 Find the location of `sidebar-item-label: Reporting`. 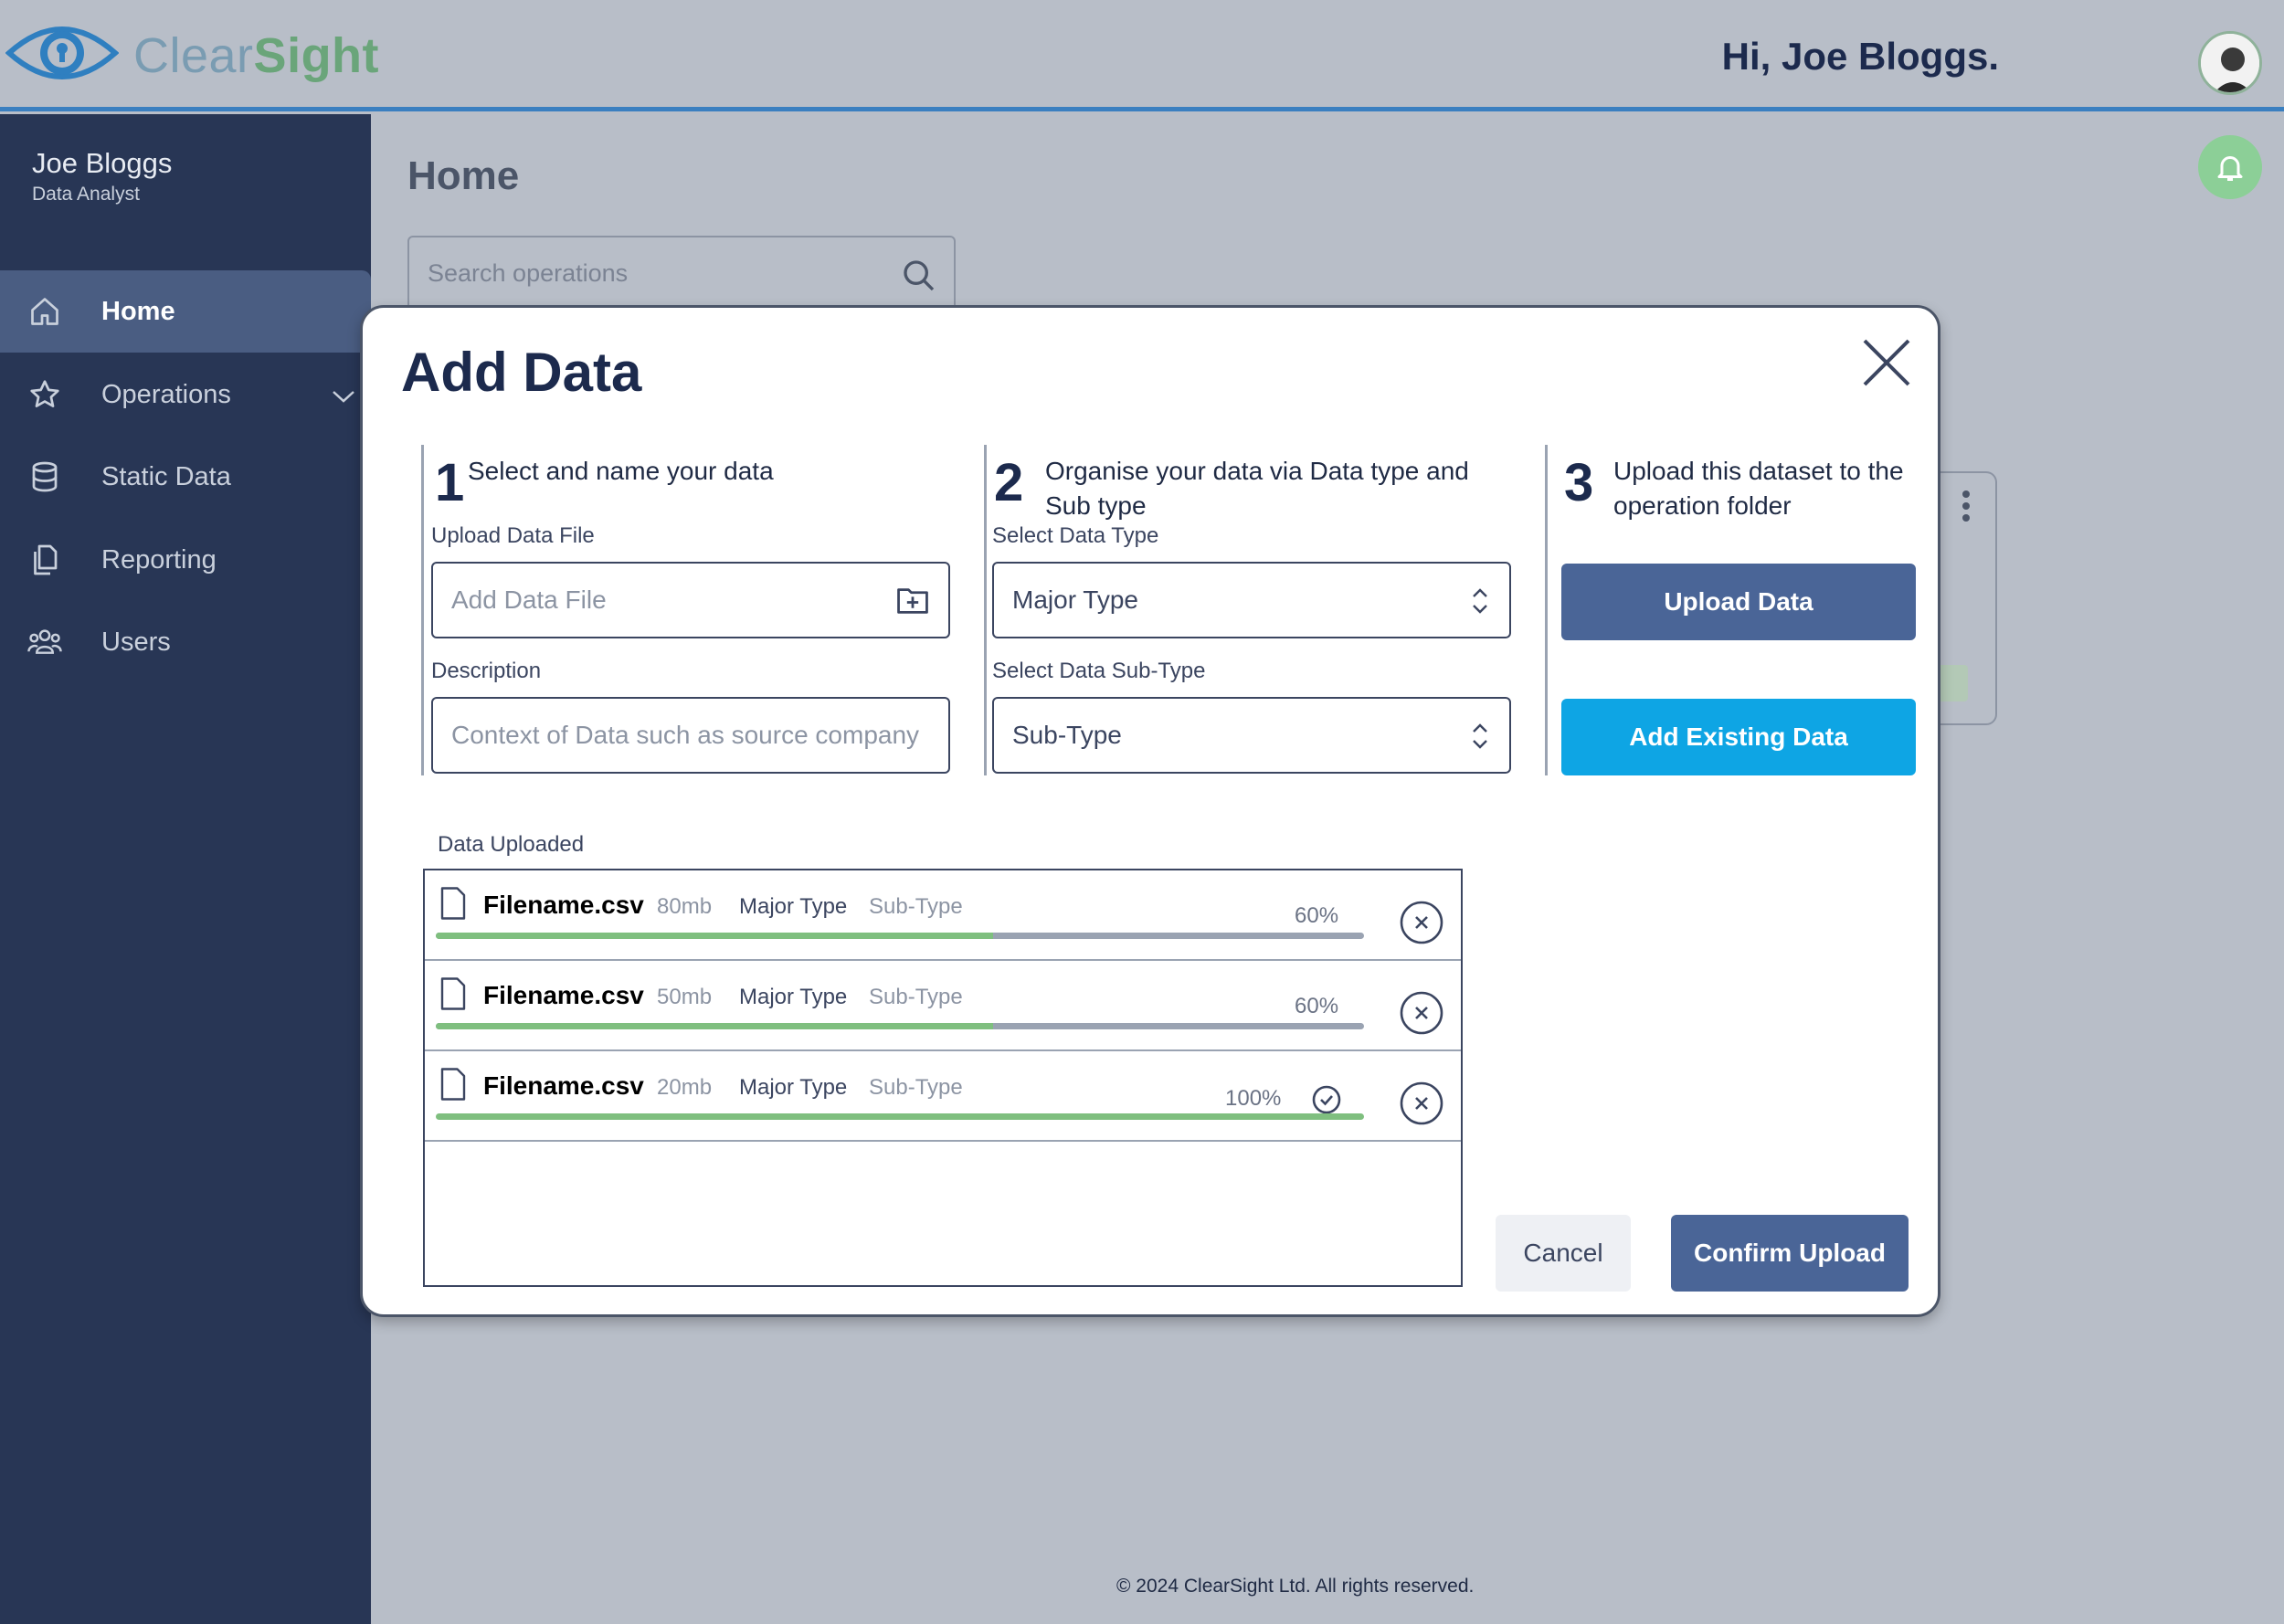

sidebar-item-label: Reporting is located at coordinates (159, 559).